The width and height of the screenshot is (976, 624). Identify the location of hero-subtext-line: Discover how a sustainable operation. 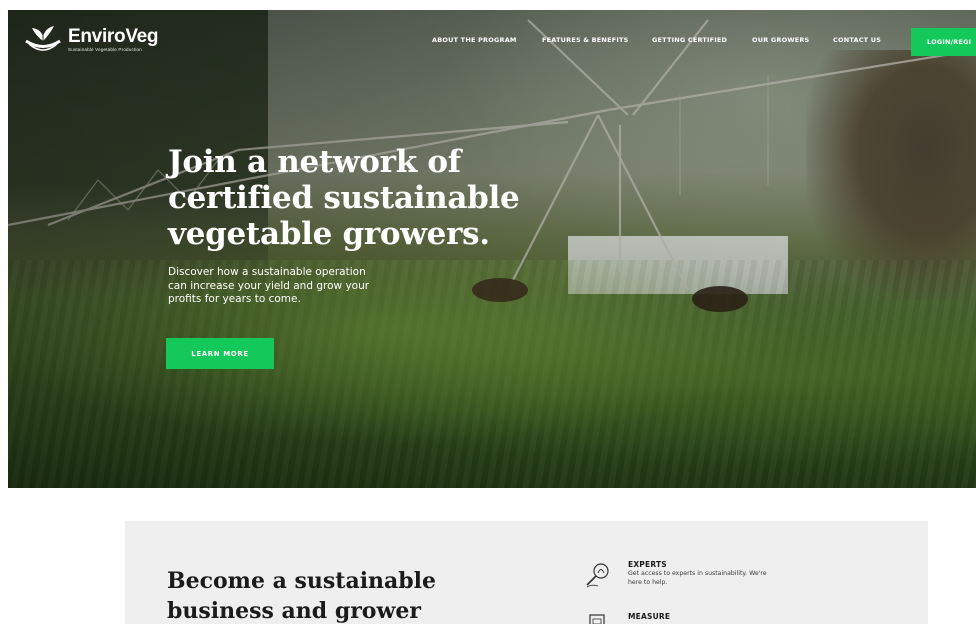
(267, 272).